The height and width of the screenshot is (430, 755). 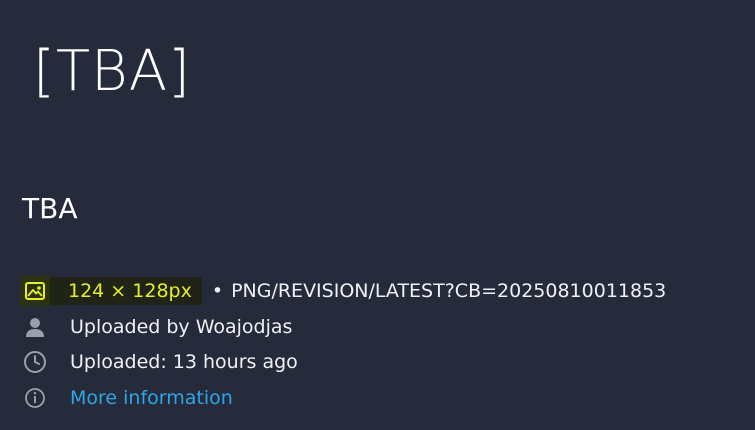 What do you see at coordinates (35, 362) in the screenshot?
I see `clock-icon` at bounding box center [35, 362].